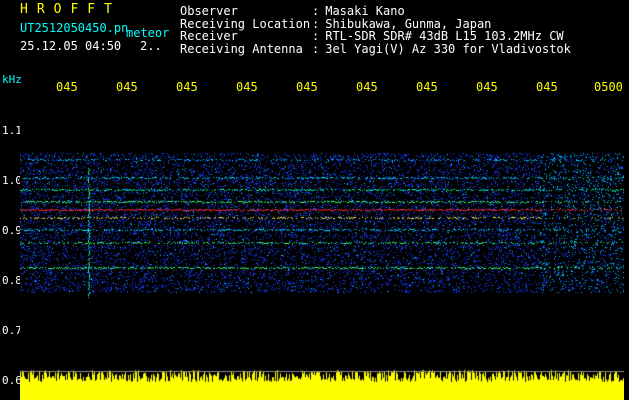  What do you see at coordinates (12, 380) in the screenshot?
I see `y-tick-label: 0.6` at bounding box center [12, 380].